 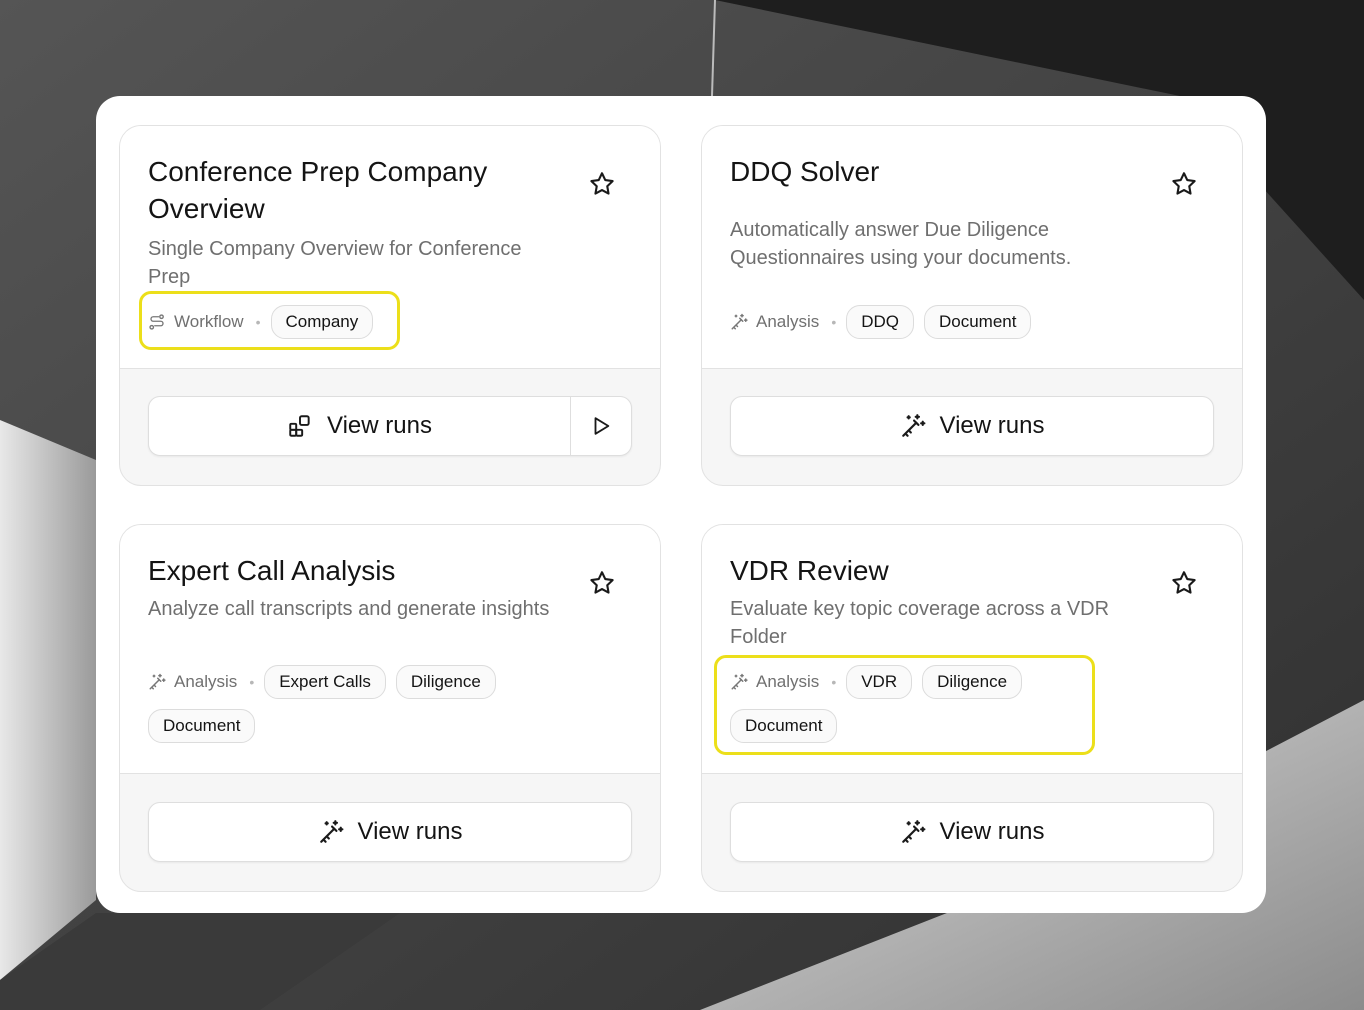 I want to click on tag-list: Analysis • DDQ Document, so click(x=930, y=322).